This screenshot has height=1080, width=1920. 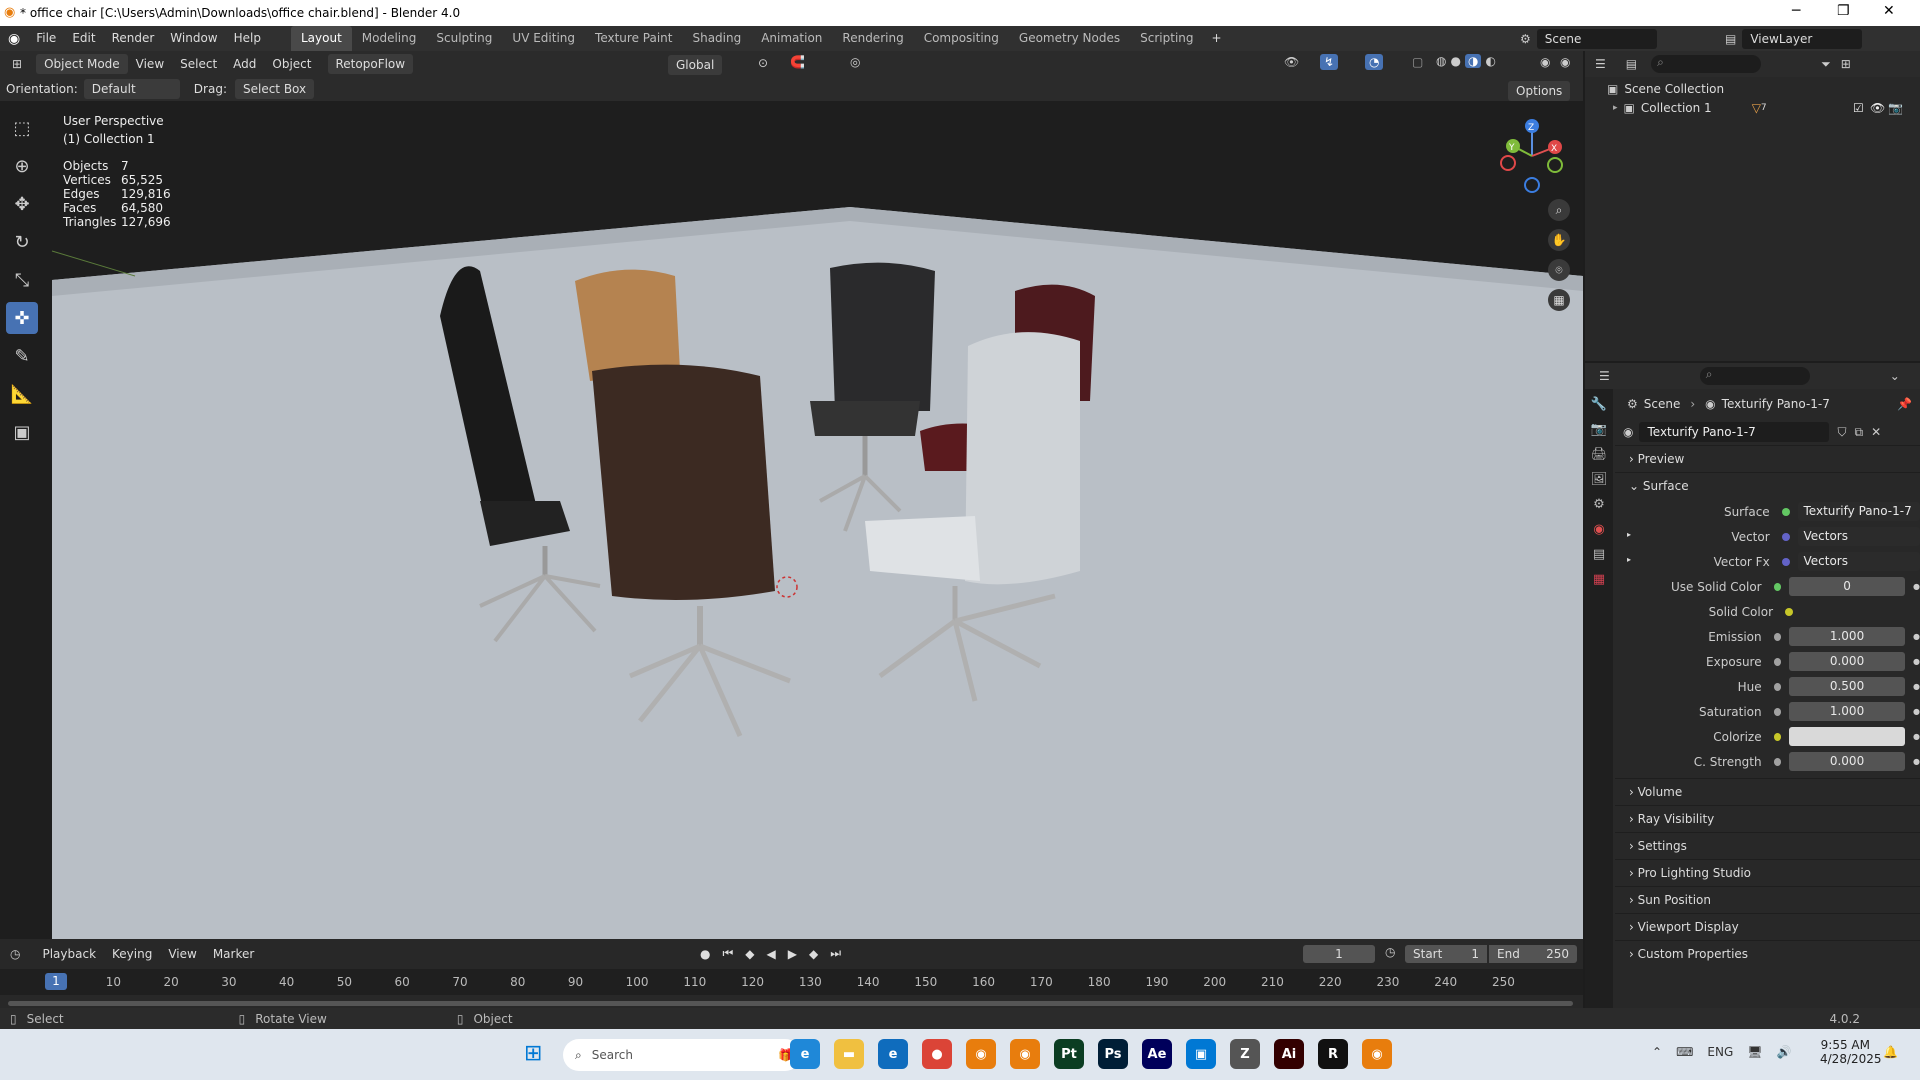 I want to click on menu-render: Render, so click(x=133, y=38).